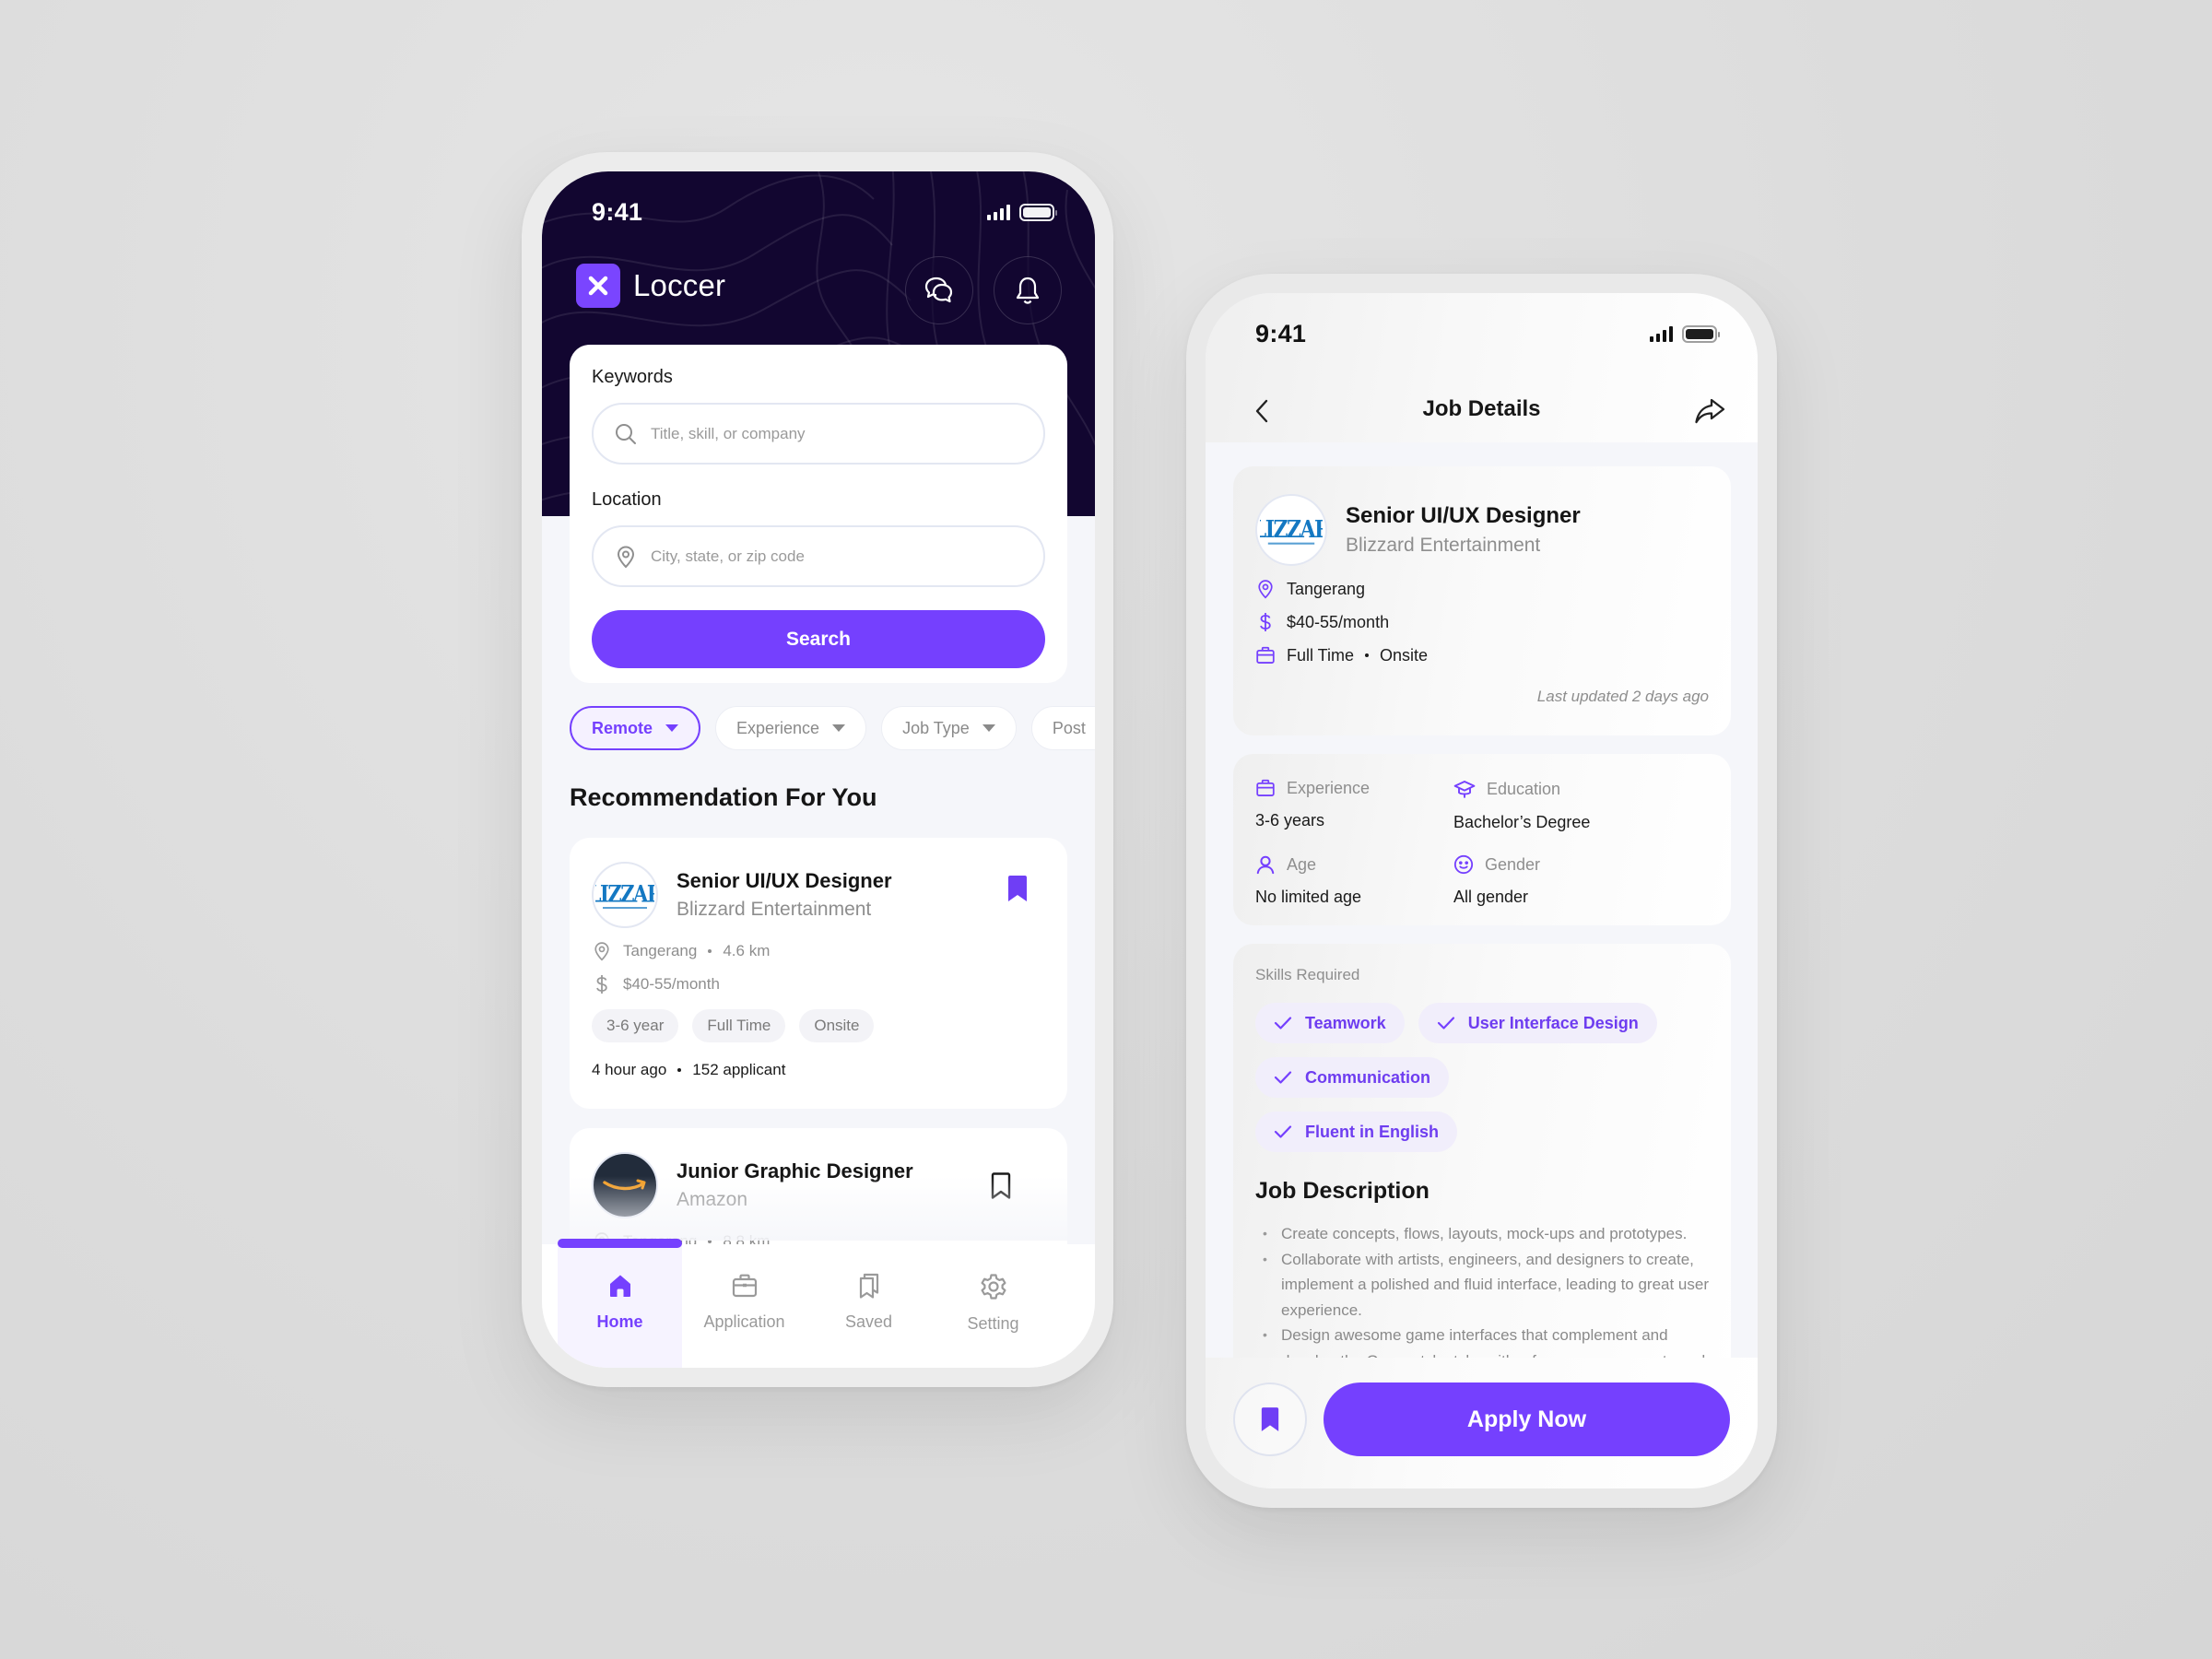 This screenshot has width=2212, height=1659. Describe the element at coordinates (818, 951) in the screenshot. I see `job-location-row: Tangerang 4.6 km` at that location.